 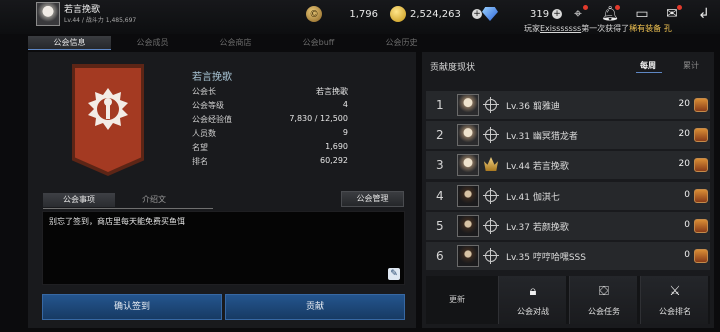 I want to click on guild-name: 若言挽歌, so click(x=212, y=77).